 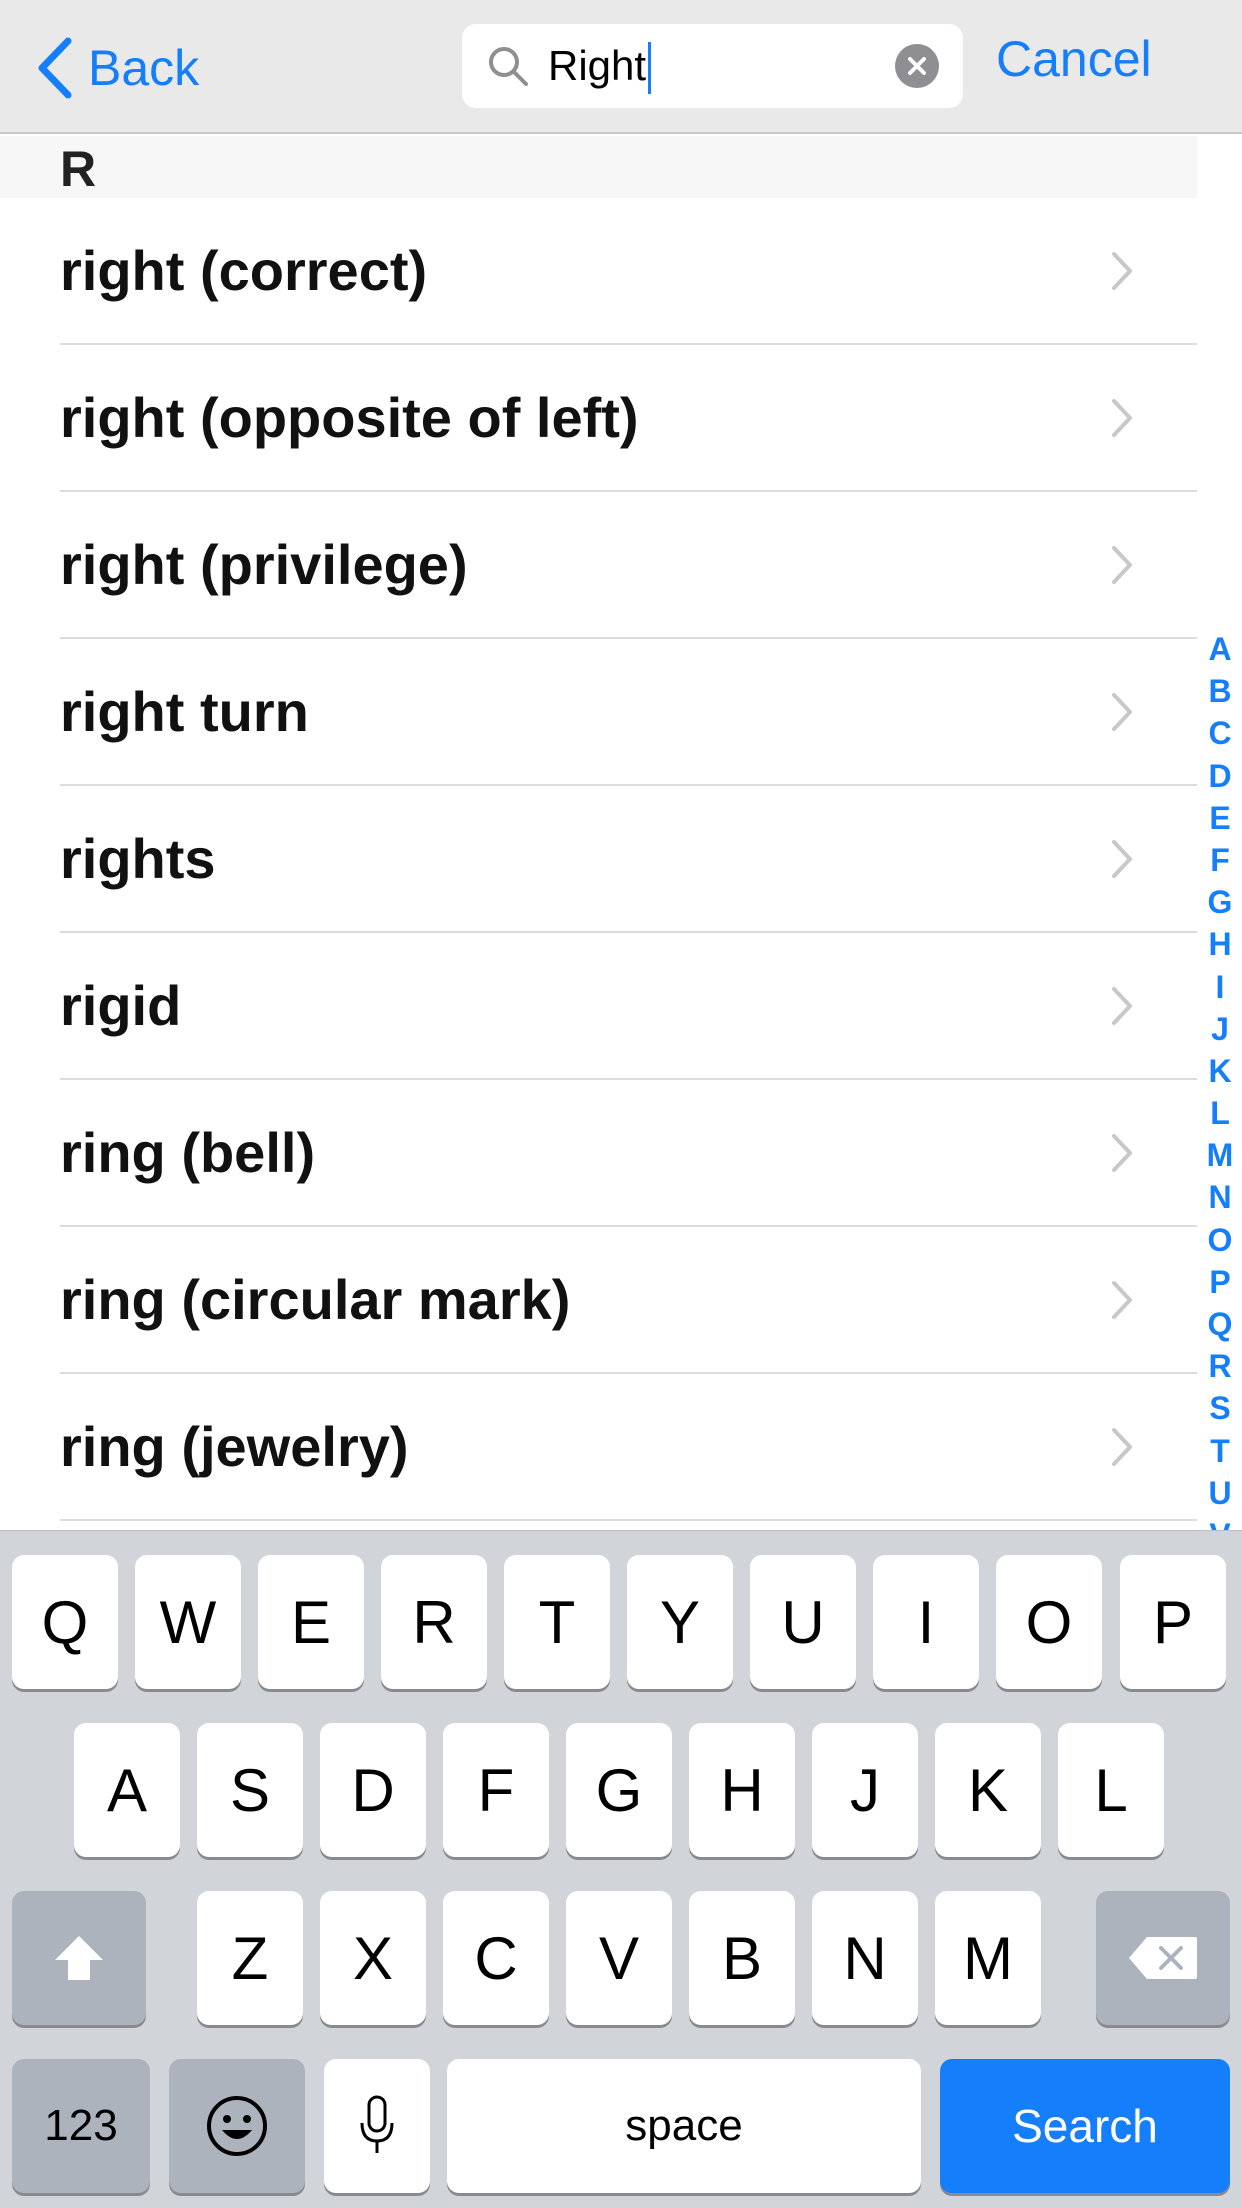 I want to click on clear-search-button, so click(x=917, y=66).